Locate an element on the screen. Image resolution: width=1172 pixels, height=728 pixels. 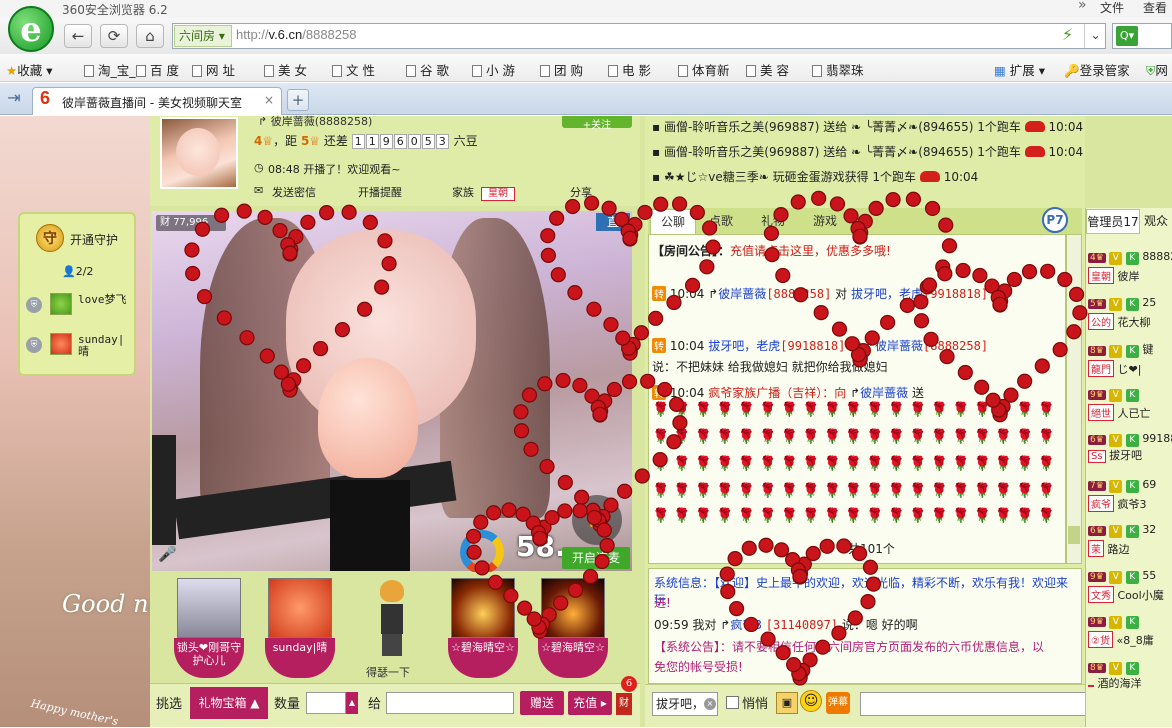
tab-title: 彼岸蔷薇直播间 - 美女视频聊天室 is located at coordinates (160, 102).